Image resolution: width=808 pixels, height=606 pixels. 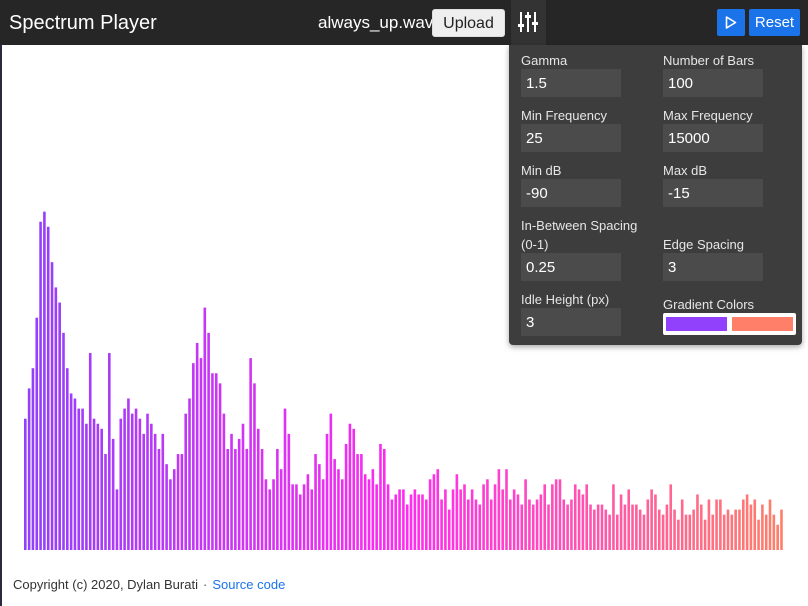 I want to click on gradient-end-swatch, so click(x=762, y=324).